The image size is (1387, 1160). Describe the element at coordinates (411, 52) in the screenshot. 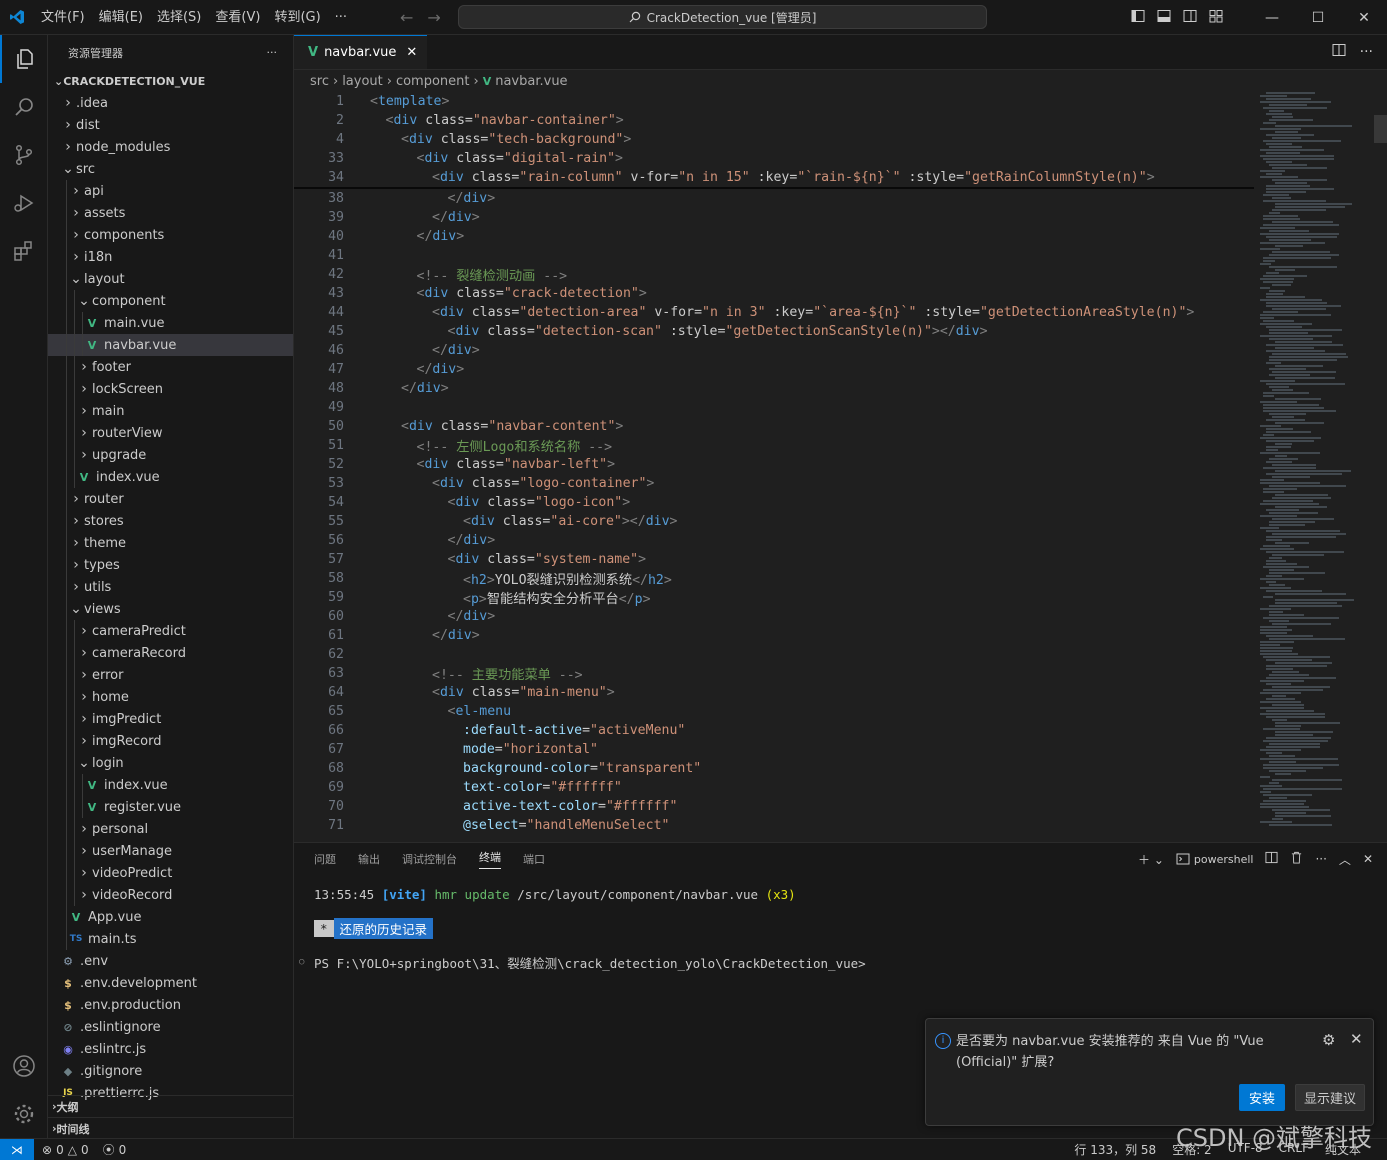

I see `close-tab-icon: ✕` at that location.